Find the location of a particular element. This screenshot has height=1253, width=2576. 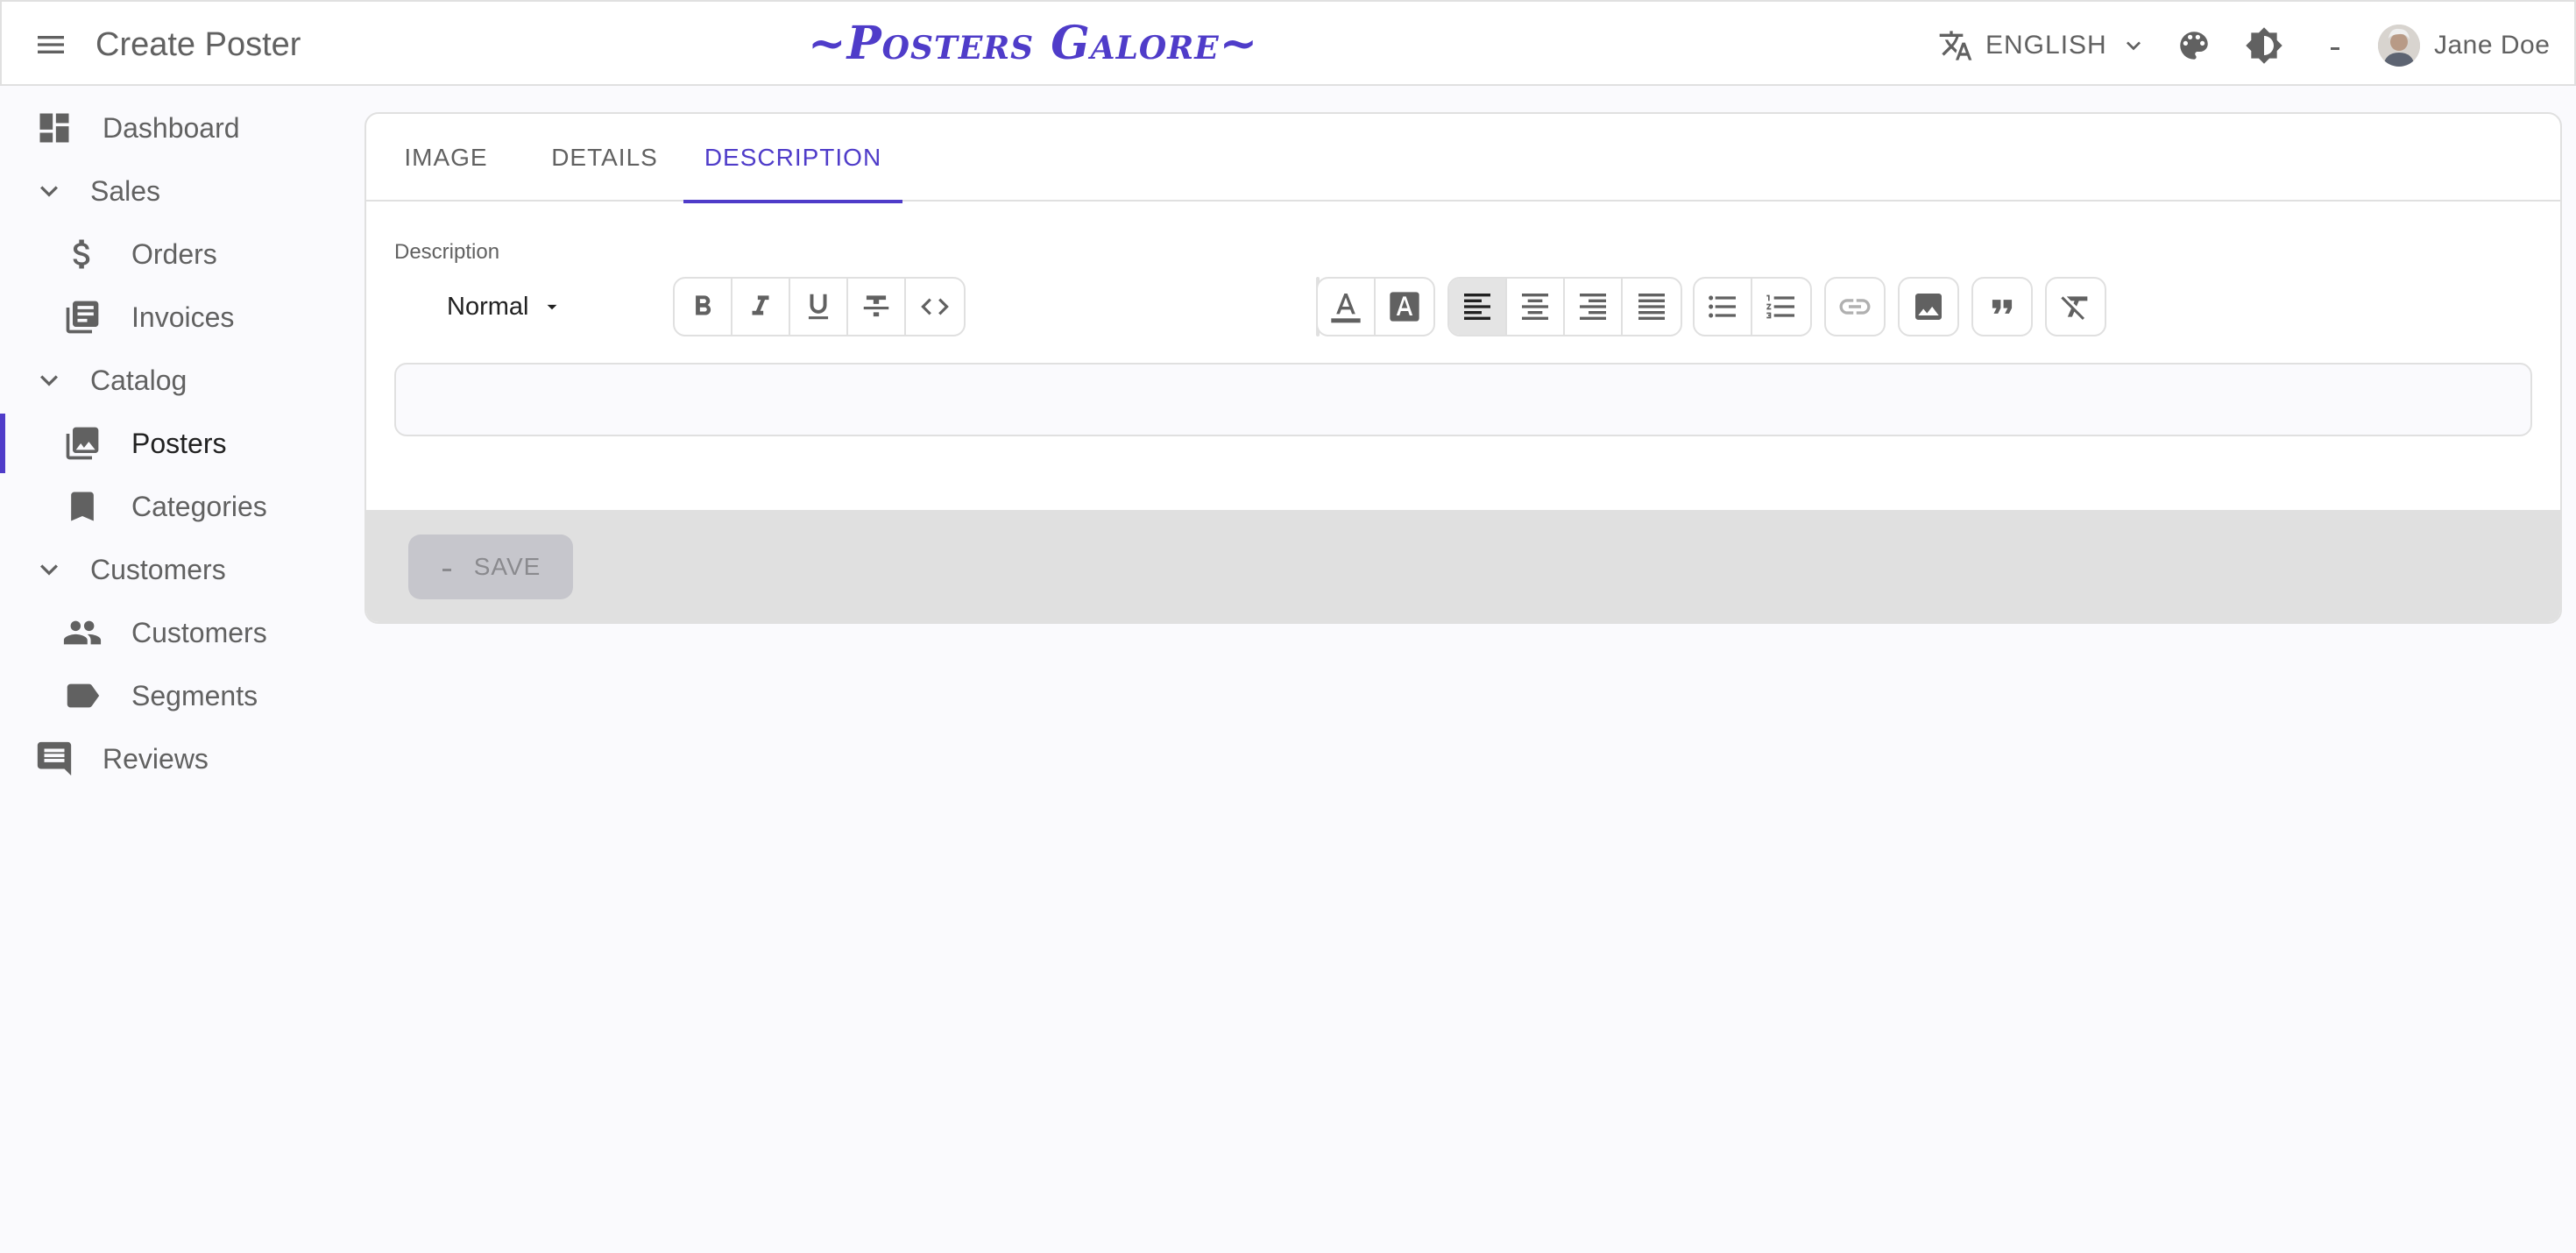

block-type-select: Normal is located at coordinates (505, 306).